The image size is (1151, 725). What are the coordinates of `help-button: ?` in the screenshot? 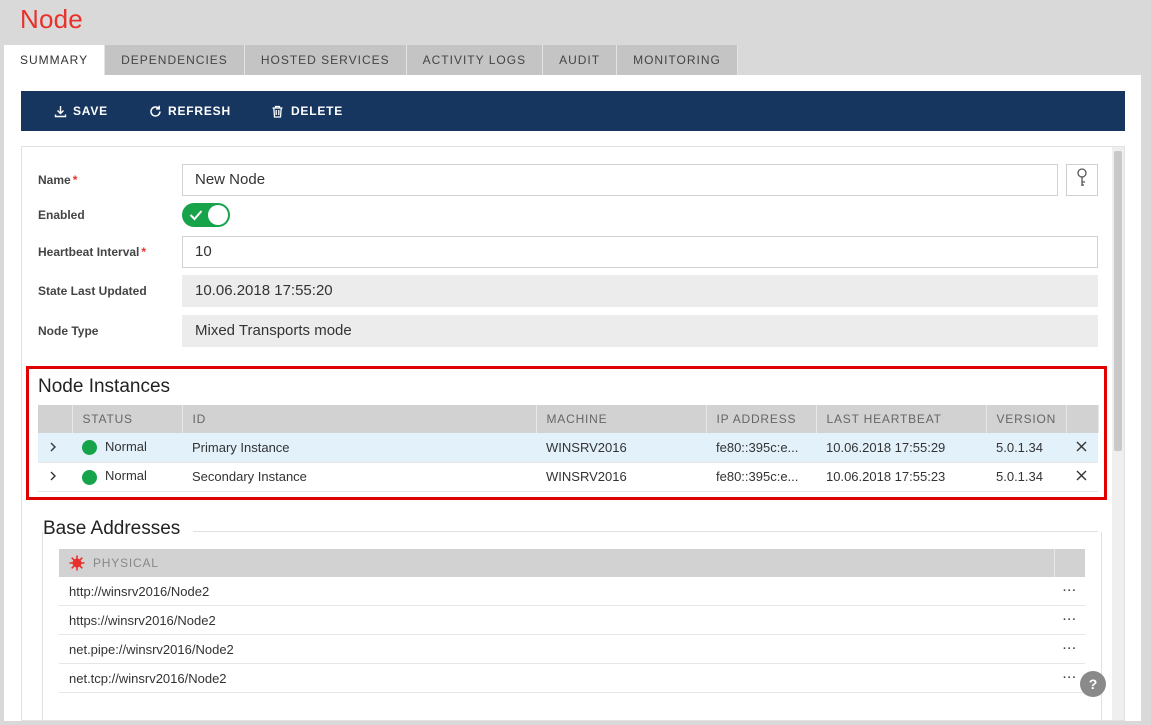 It's located at (1093, 684).